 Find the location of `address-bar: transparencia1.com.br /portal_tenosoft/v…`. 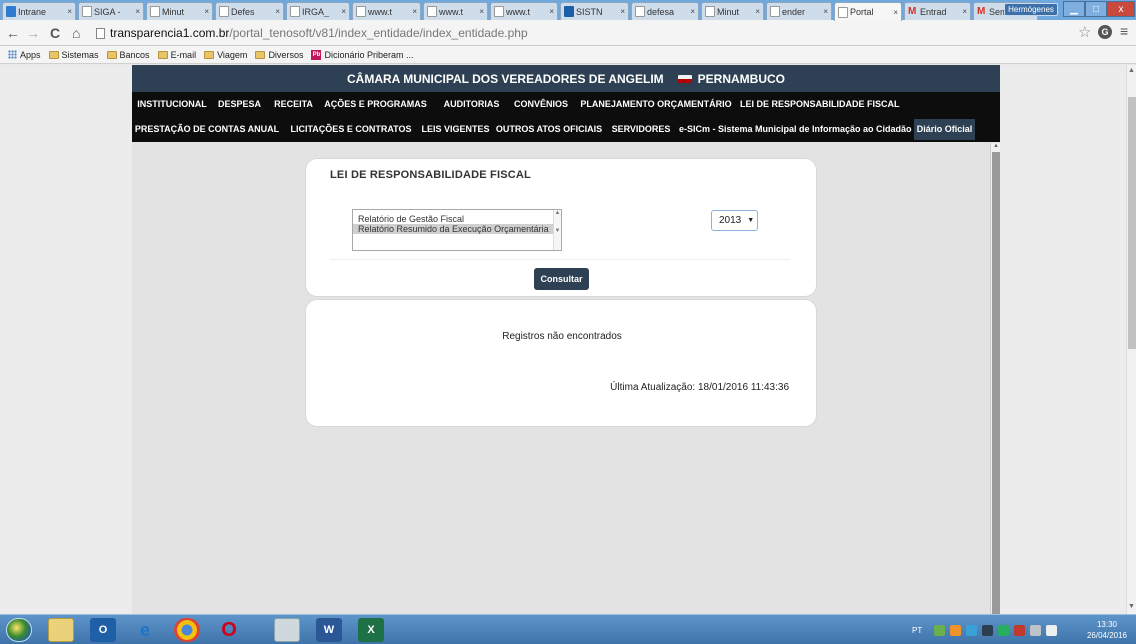

address-bar: transparencia1.com.br /portal_tenosoft/v… is located at coordinates (576, 33).